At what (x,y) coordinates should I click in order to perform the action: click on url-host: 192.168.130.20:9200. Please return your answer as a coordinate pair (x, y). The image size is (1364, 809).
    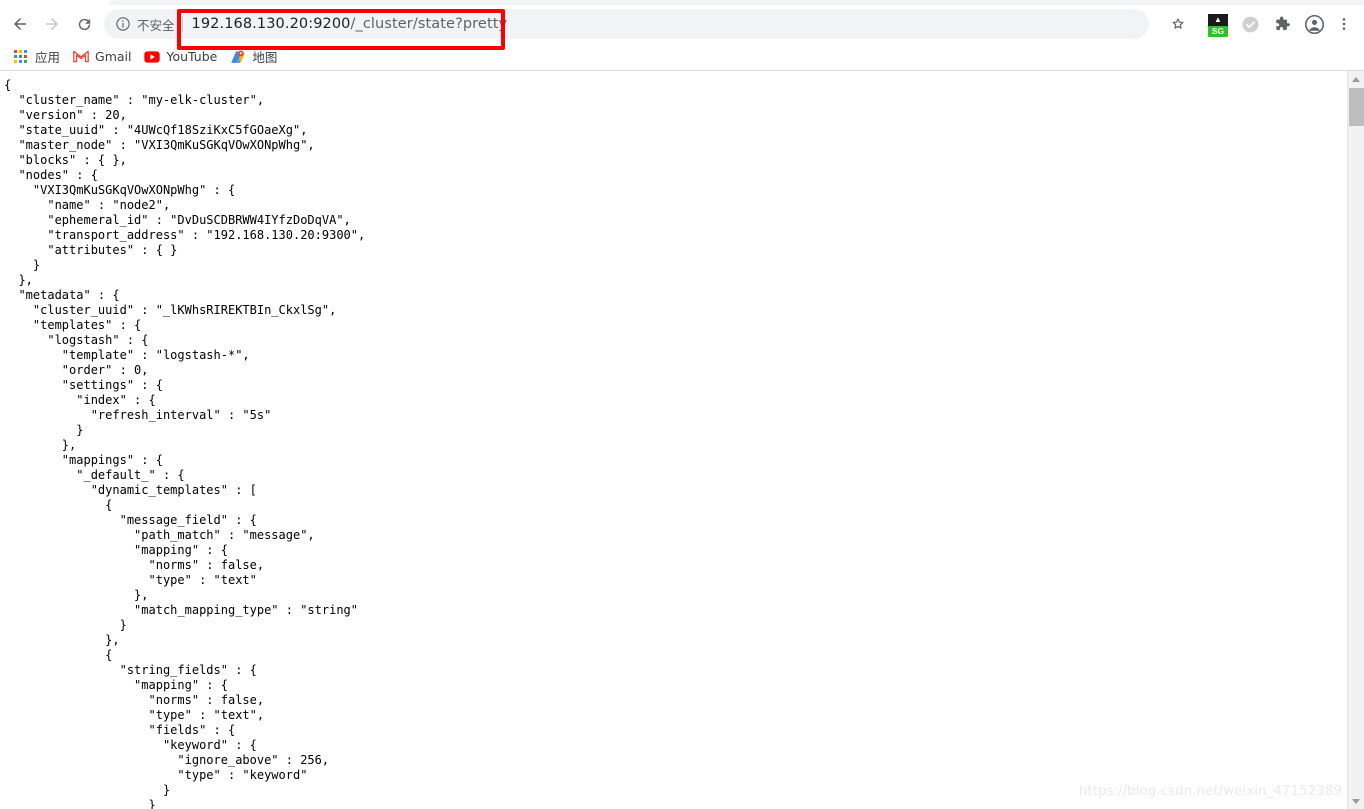
    Looking at the image, I should click on (271, 24).